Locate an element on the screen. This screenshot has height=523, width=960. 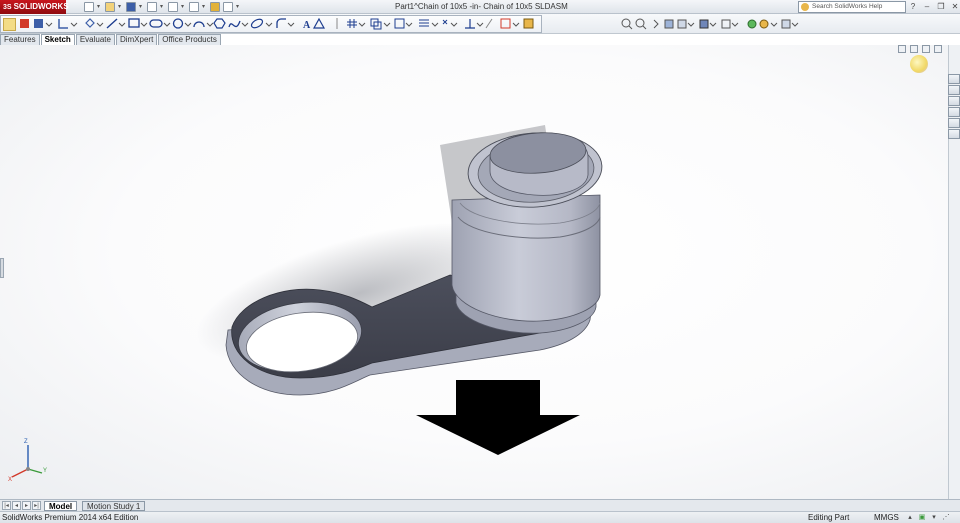
options-icon is located at coordinates (228, 7).